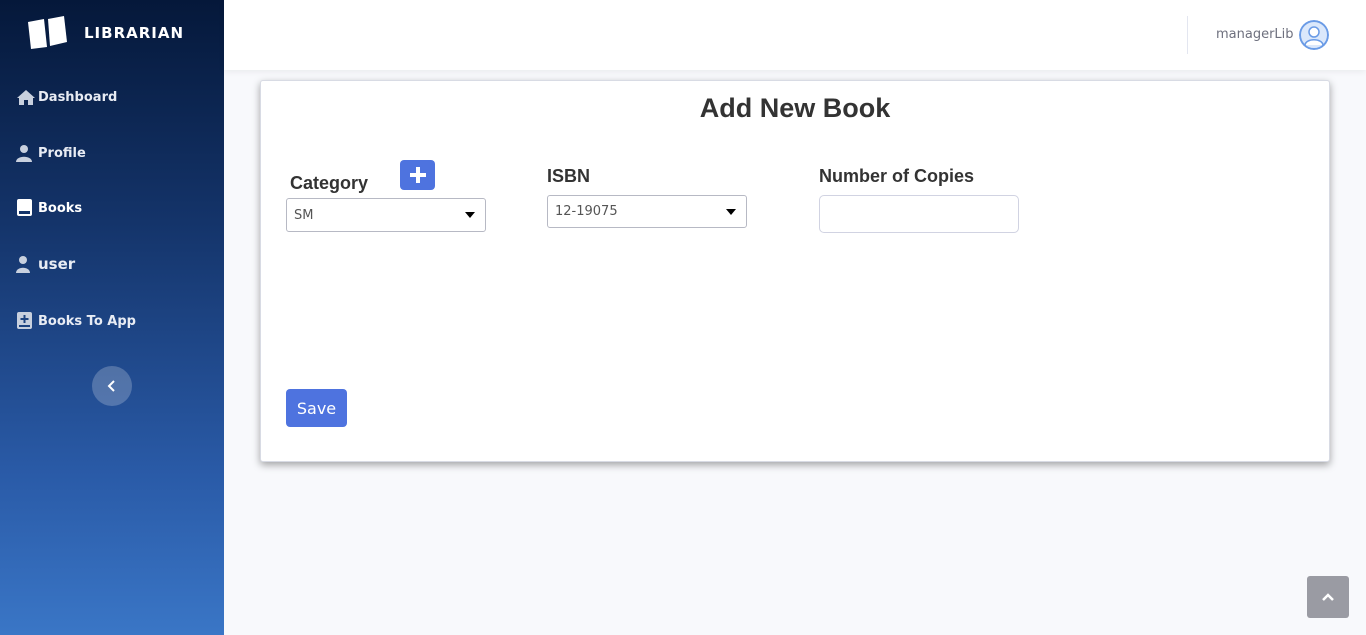 The height and width of the screenshot is (635, 1366). I want to click on sidebar-item-label: Books, so click(60, 208).